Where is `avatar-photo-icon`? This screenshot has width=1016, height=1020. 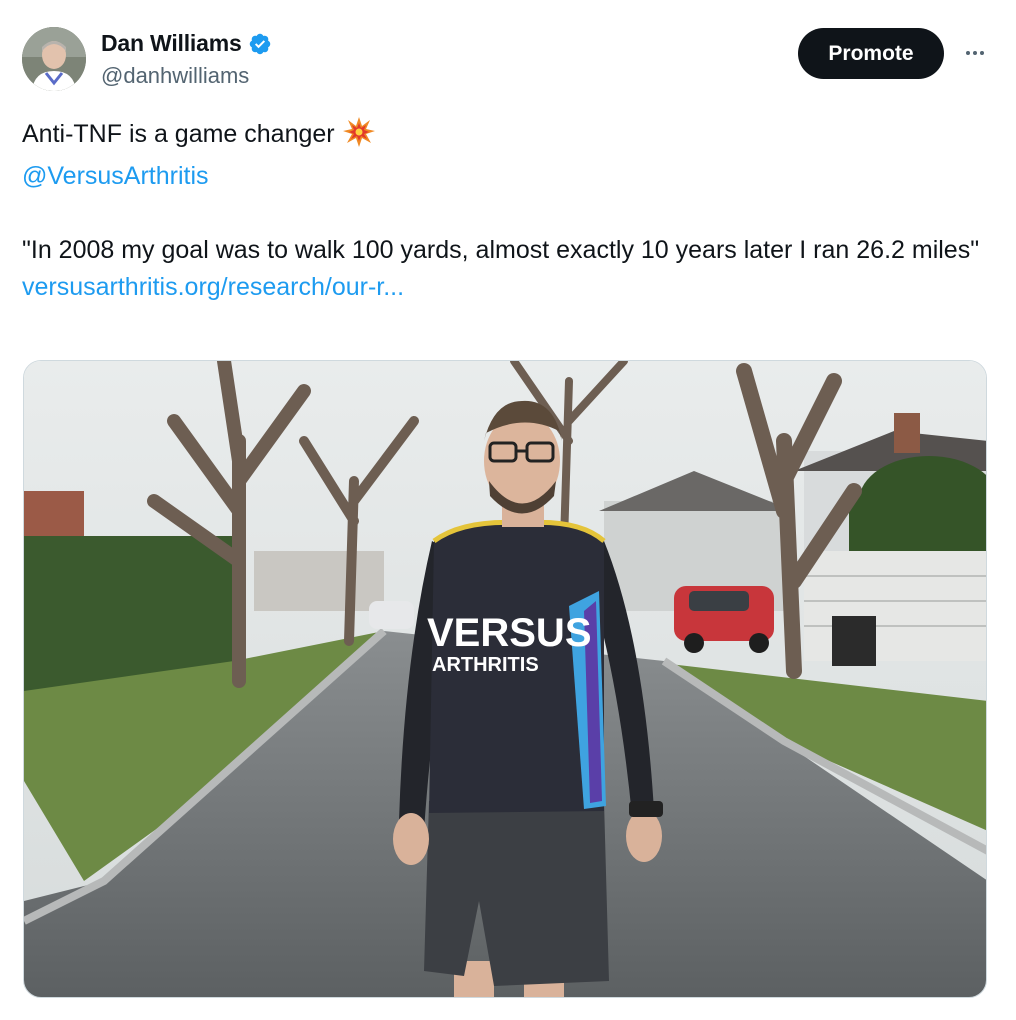
avatar-photo-icon is located at coordinates (54, 59).